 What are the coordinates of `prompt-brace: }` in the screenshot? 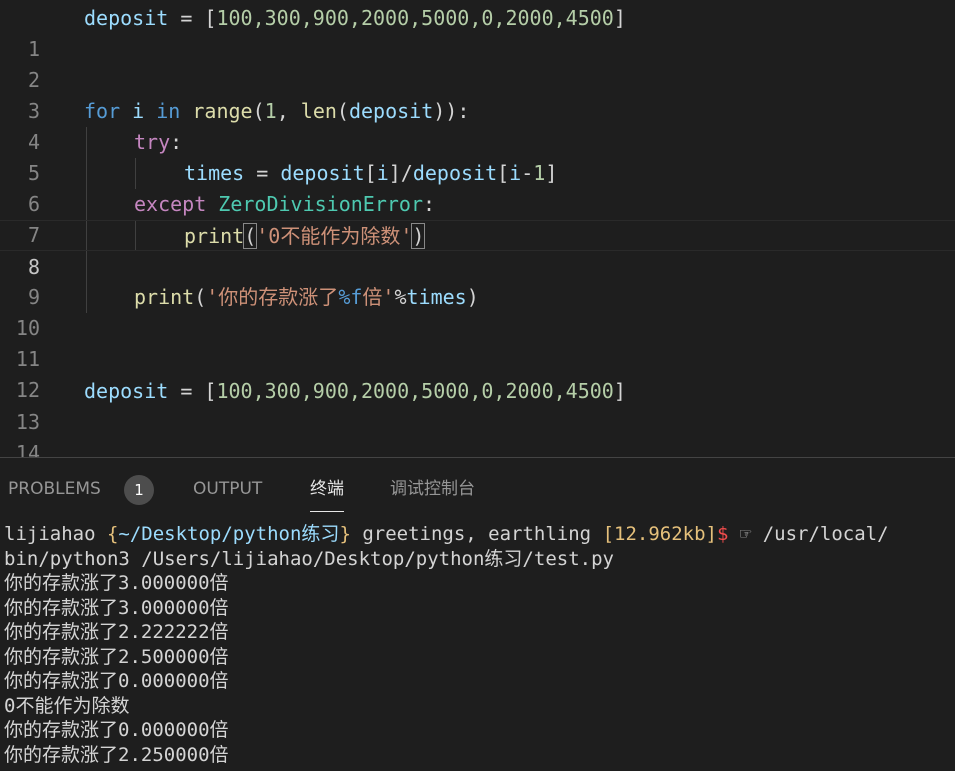 It's located at (345, 534).